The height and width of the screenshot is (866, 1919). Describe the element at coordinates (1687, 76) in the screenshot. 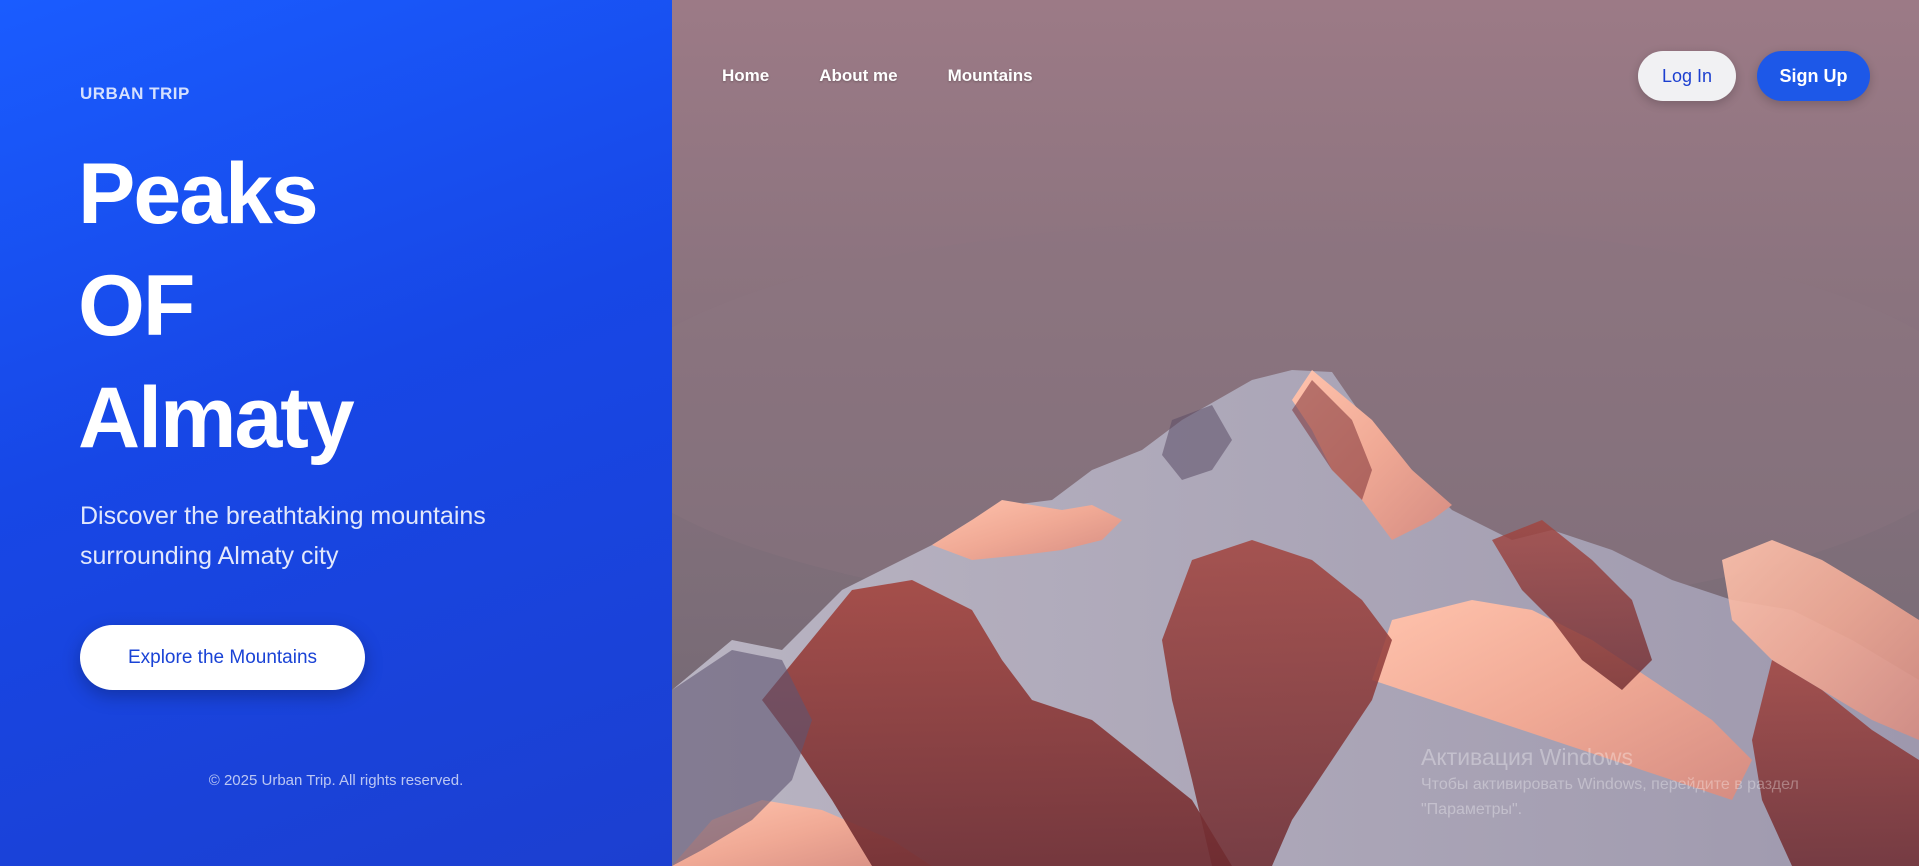

I see `login-button: Log In` at that location.